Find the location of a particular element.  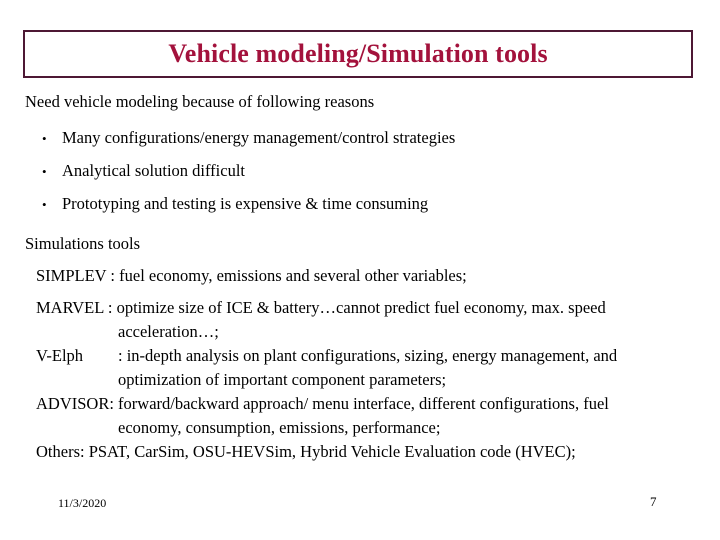

list-item: • Analytical solution difficult is located at coordinates (372, 177).